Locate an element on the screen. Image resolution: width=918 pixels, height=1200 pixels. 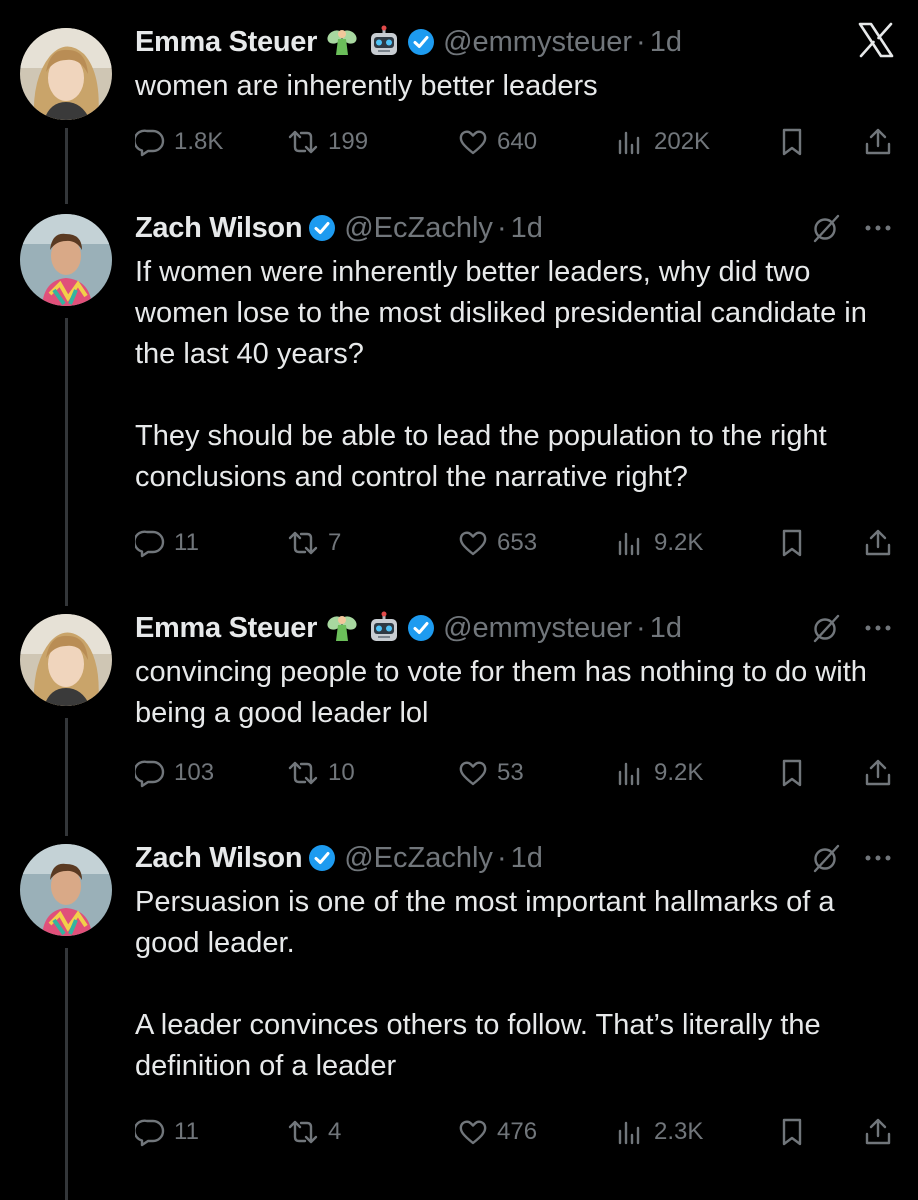
tweet-paragraph: women are inherently better leaders is located at coordinates (366, 86).